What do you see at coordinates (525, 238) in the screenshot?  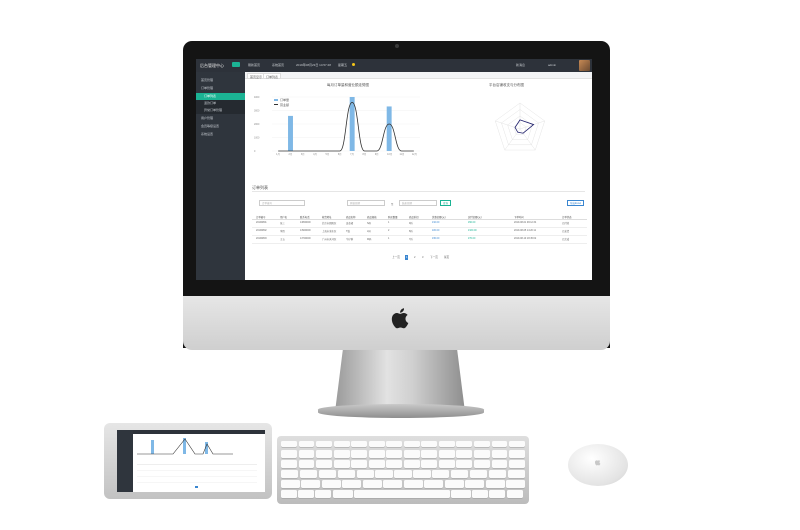 I see `order-time: 2019-08-10 18:45:02` at bounding box center [525, 238].